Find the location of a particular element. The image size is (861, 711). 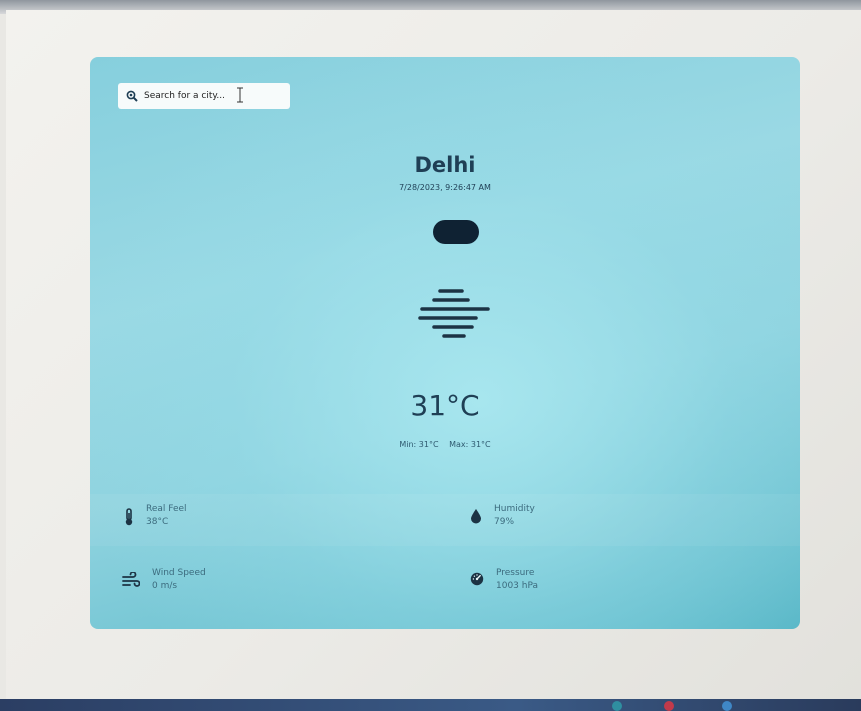

real-feel-value: 38°C is located at coordinates (157, 522).